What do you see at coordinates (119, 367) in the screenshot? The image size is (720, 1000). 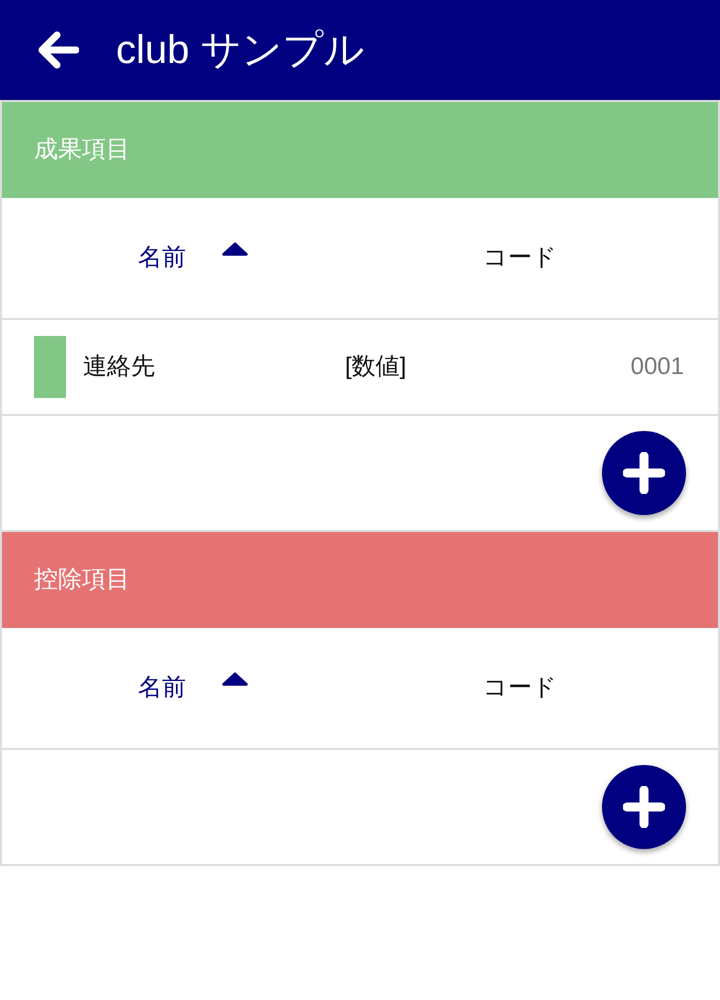 I see `item-name: 連絡先` at bounding box center [119, 367].